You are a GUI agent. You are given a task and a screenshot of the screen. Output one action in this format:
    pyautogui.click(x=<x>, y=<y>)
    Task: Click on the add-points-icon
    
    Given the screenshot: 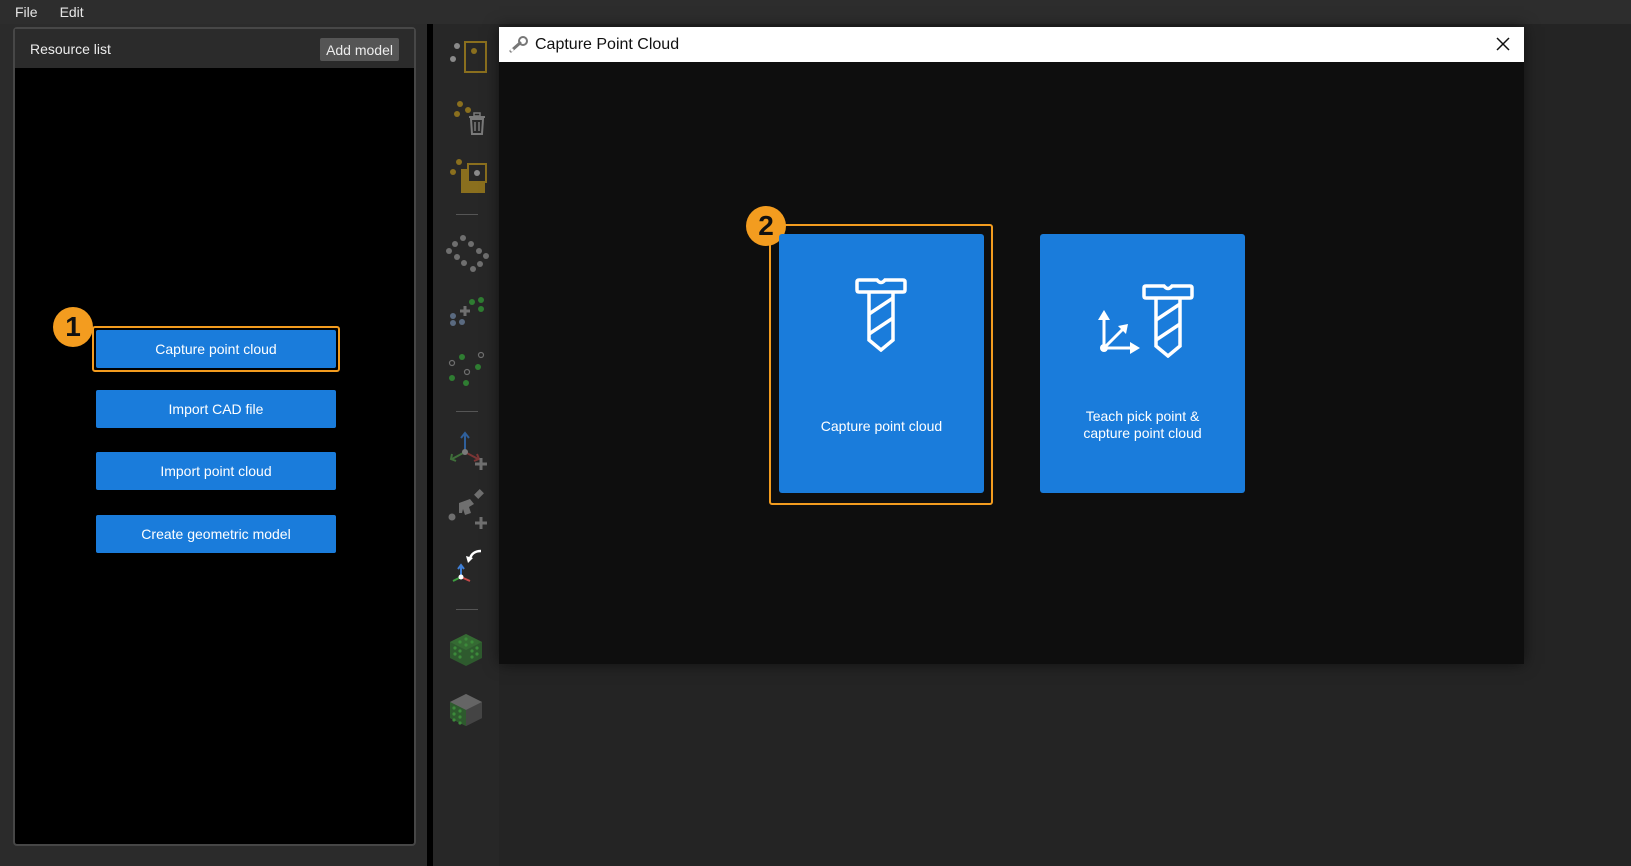 What is the action you would take?
    pyautogui.click(x=466, y=313)
    